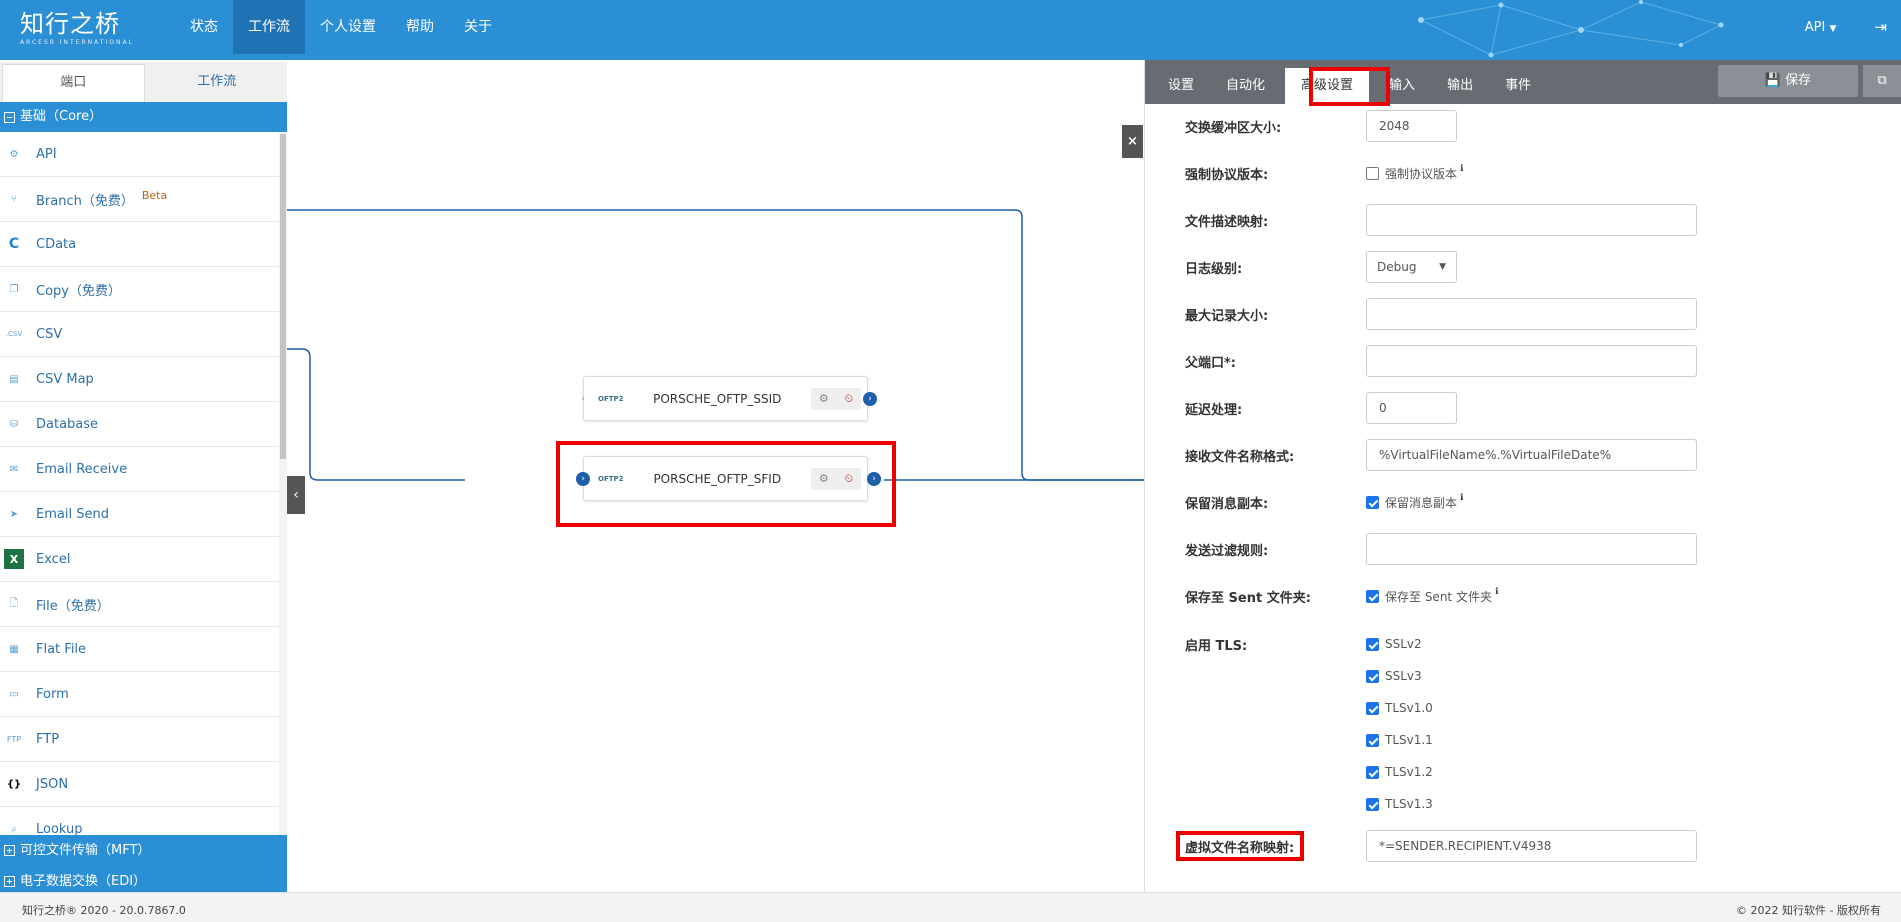 The height and width of the screenshot is (922, 1901). Describe the element at coordinates (348, 27) in the screenshot. I see `nav-profile: 个人设置` at that location.